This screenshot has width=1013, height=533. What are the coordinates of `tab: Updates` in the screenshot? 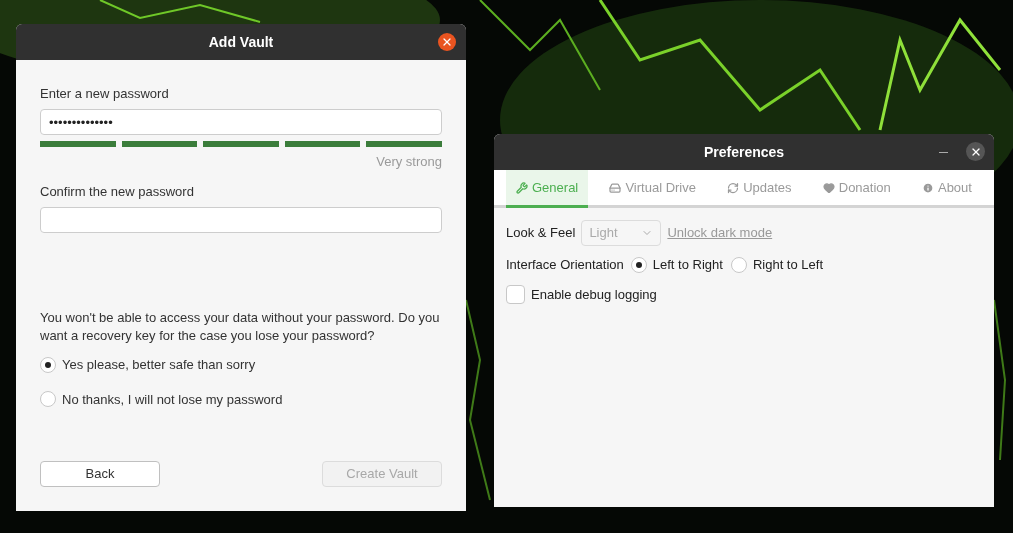 It's located at (759, 189).